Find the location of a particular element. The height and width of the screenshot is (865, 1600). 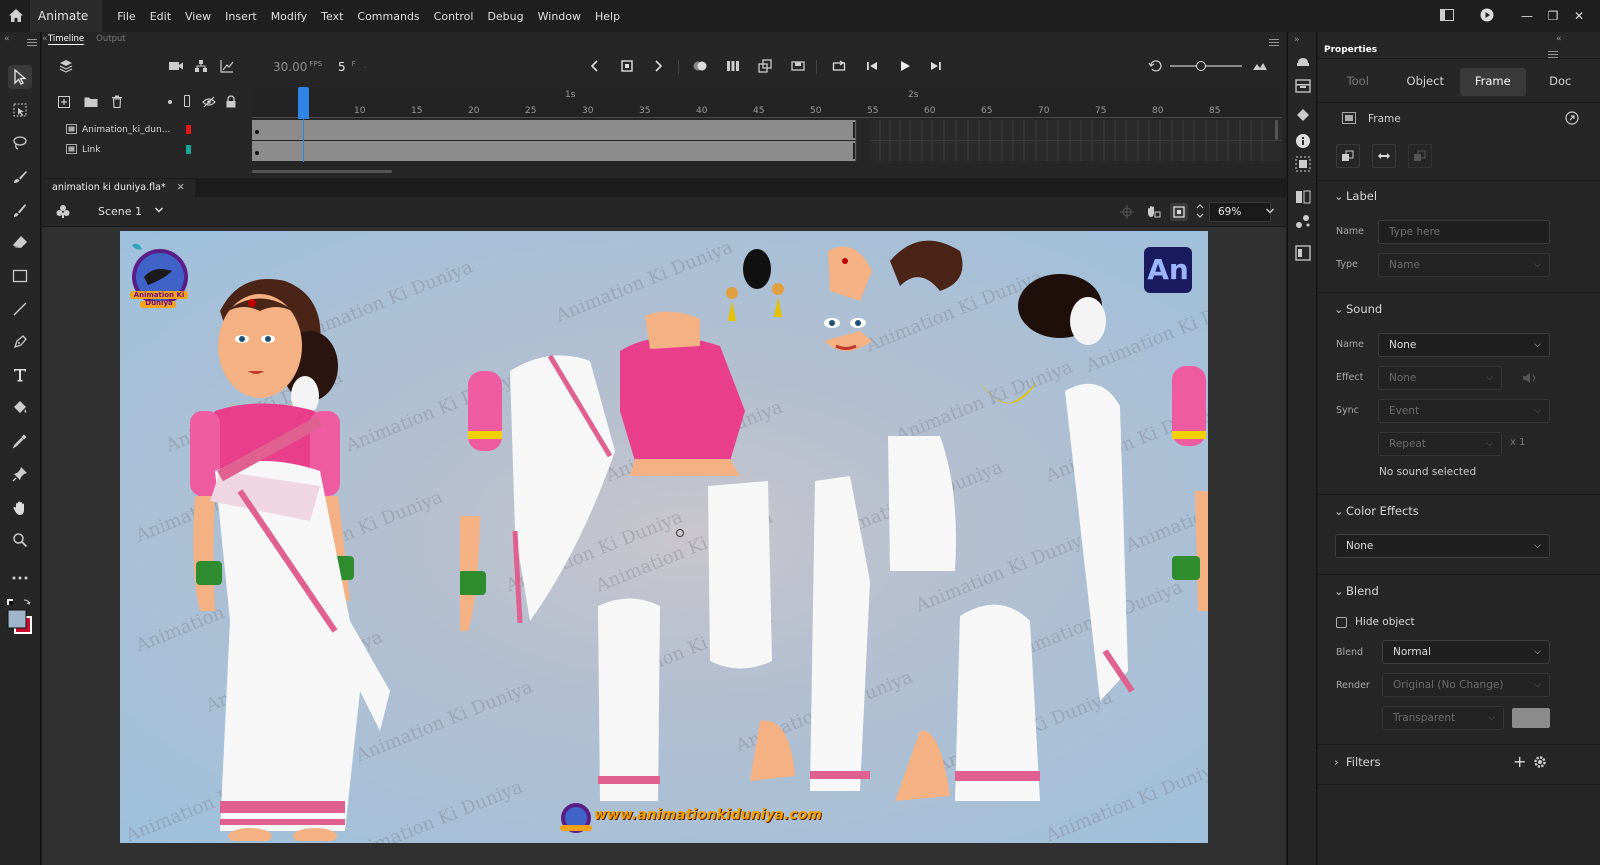

timeline-menu-icon is located at coordinates (1274, 42).